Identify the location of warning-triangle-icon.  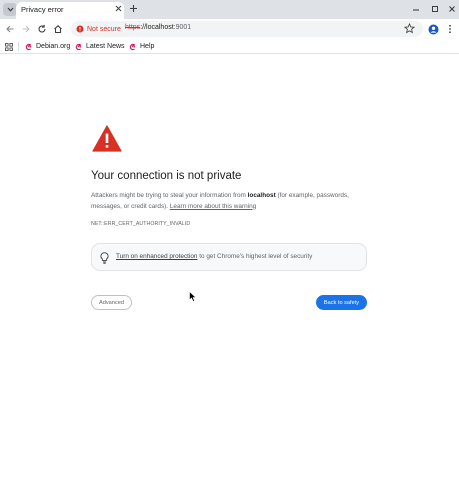
(107, 138).